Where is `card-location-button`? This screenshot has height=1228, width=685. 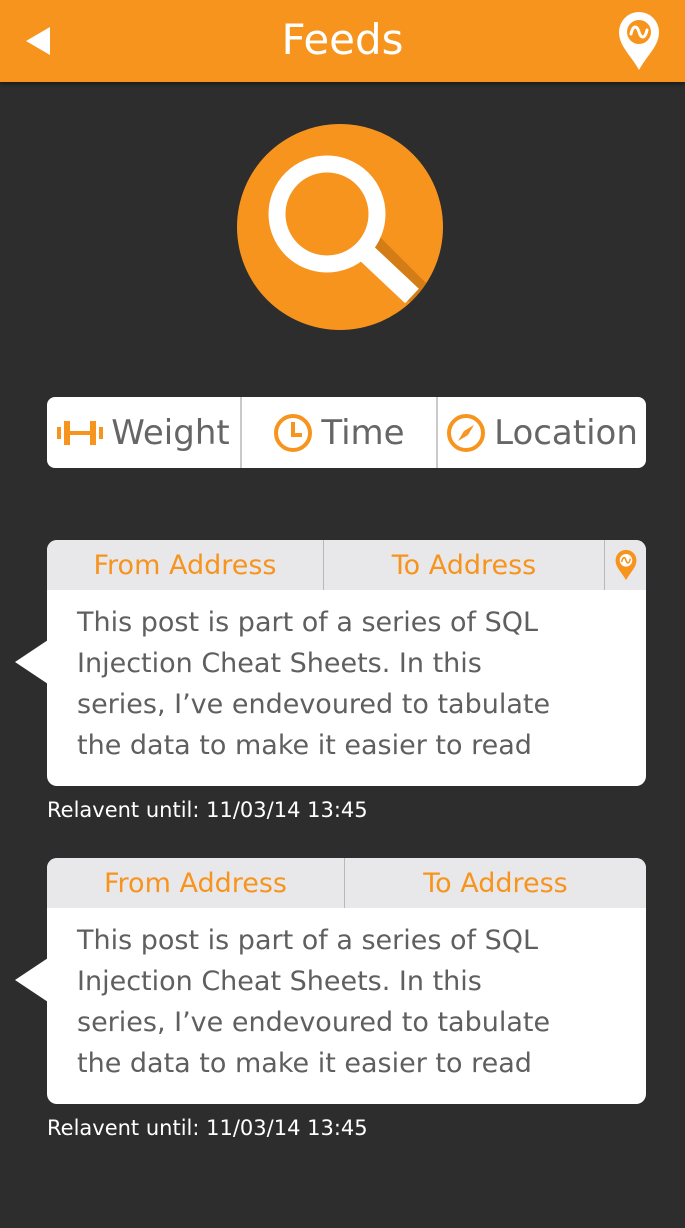 card-location-button is located at coordinates (625, 565).